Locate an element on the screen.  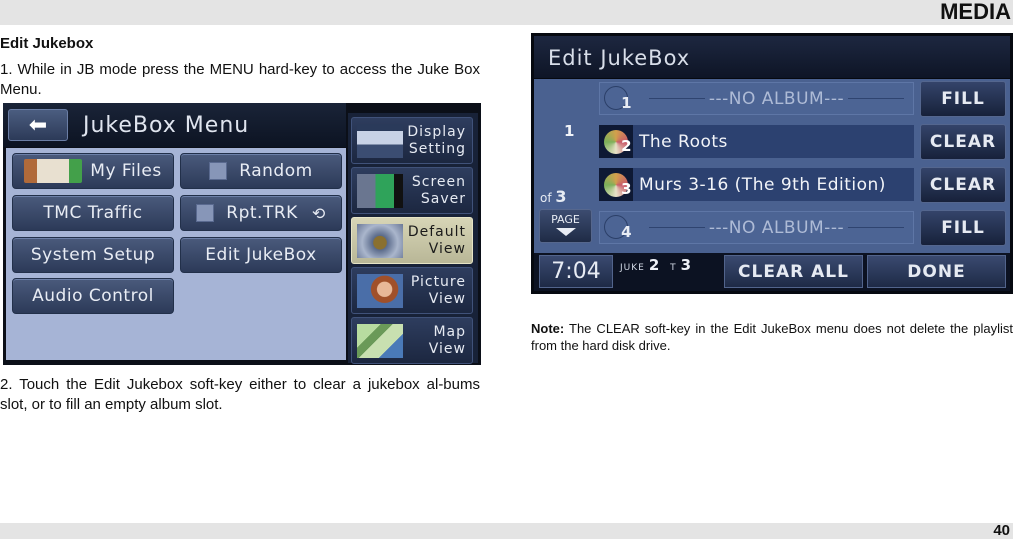
button-label: Map View is located at coordinates (447, 340).